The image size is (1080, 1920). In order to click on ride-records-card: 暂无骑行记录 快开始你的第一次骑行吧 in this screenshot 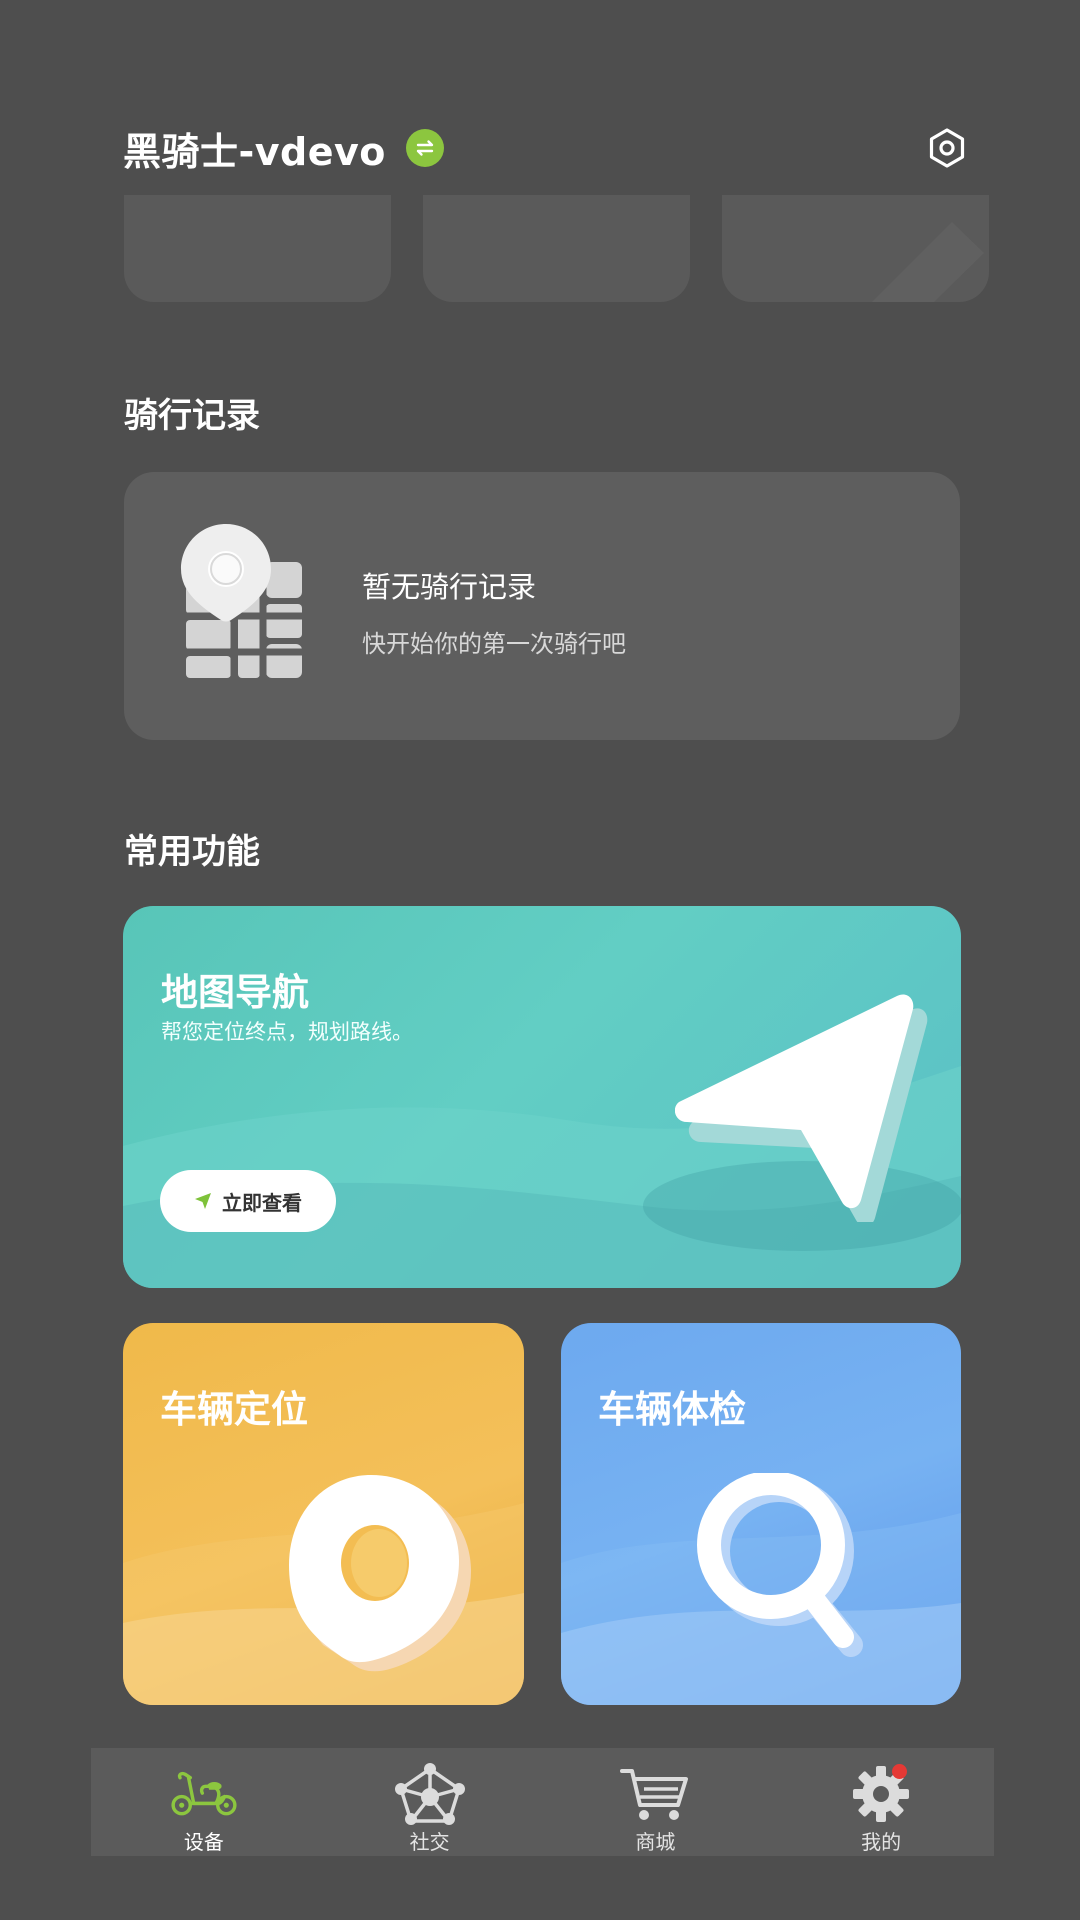, I will do `click(542, 606)`.